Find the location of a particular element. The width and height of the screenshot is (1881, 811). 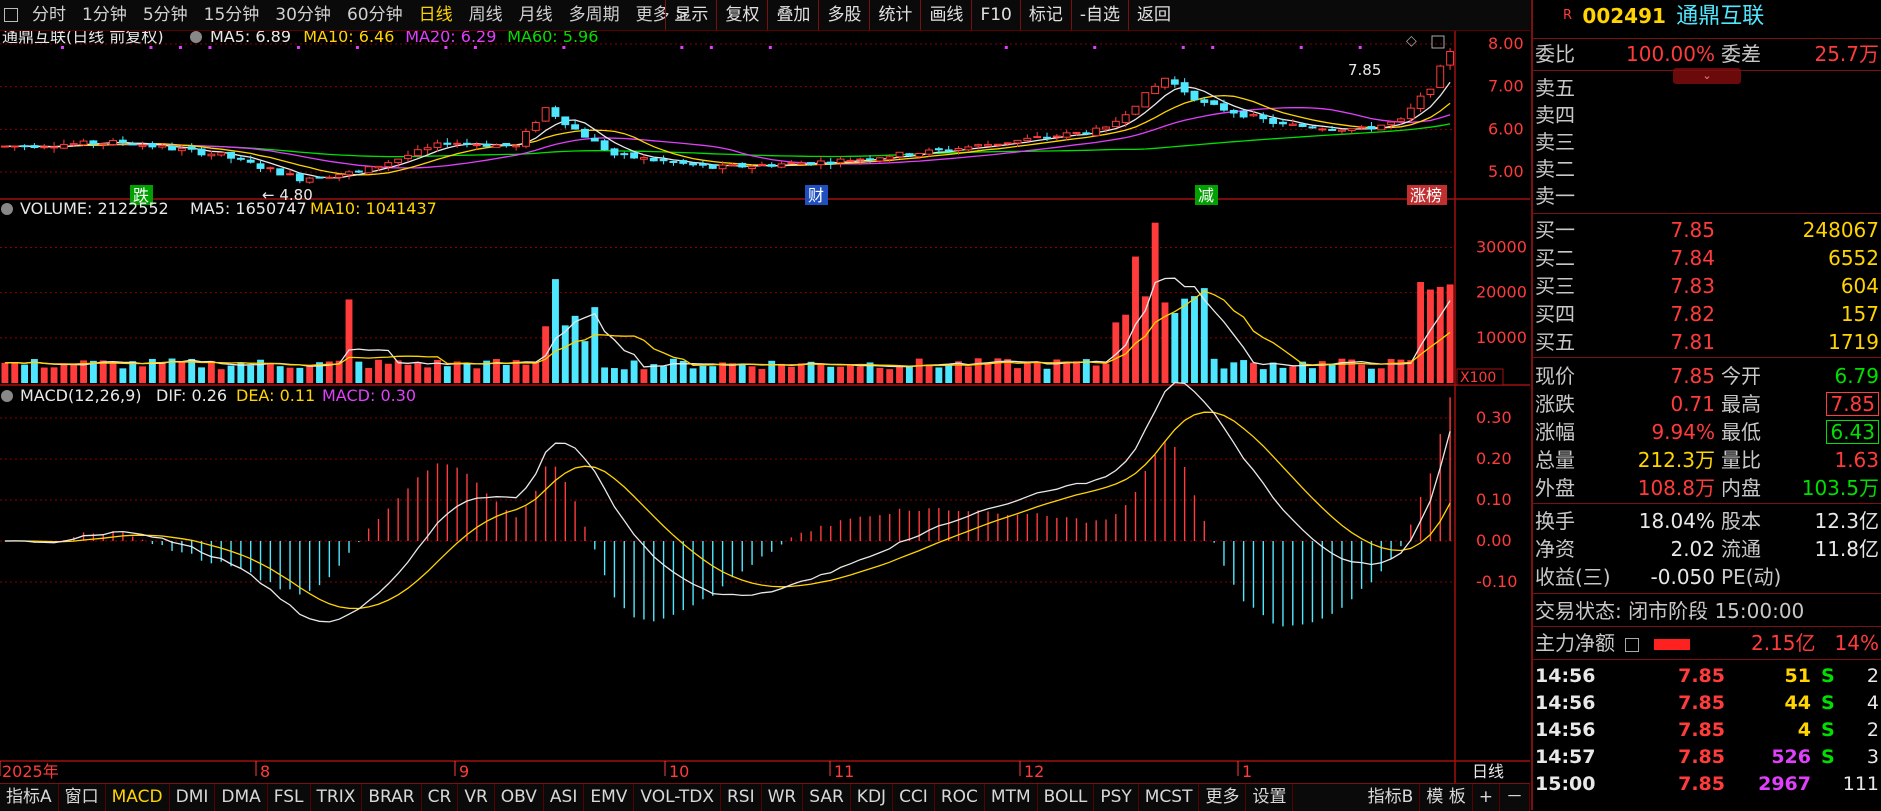

stat-label: 总量 is located at coordinates (1555, 460).